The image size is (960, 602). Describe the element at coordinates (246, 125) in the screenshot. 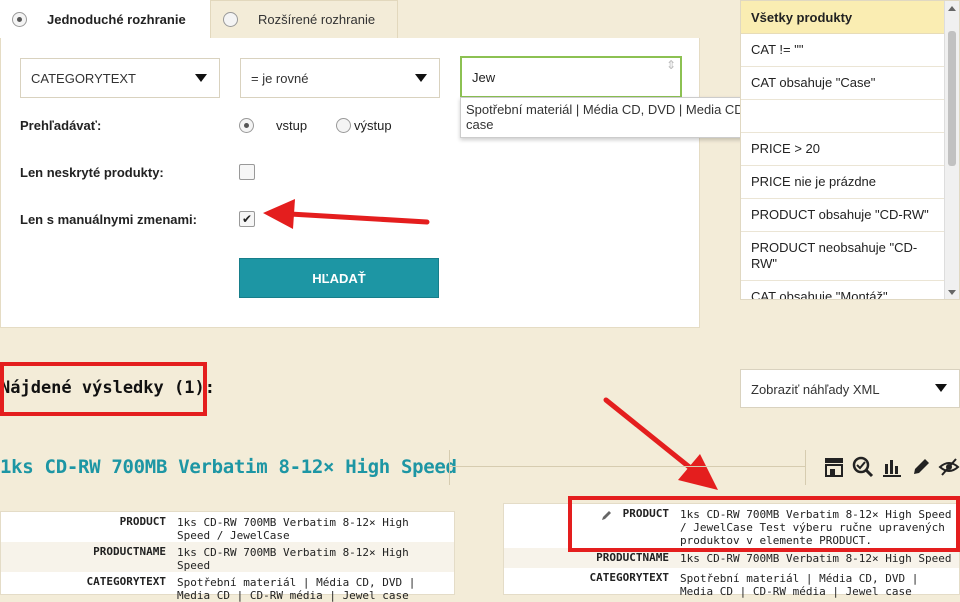

I see `browse-input-radio` at that location.